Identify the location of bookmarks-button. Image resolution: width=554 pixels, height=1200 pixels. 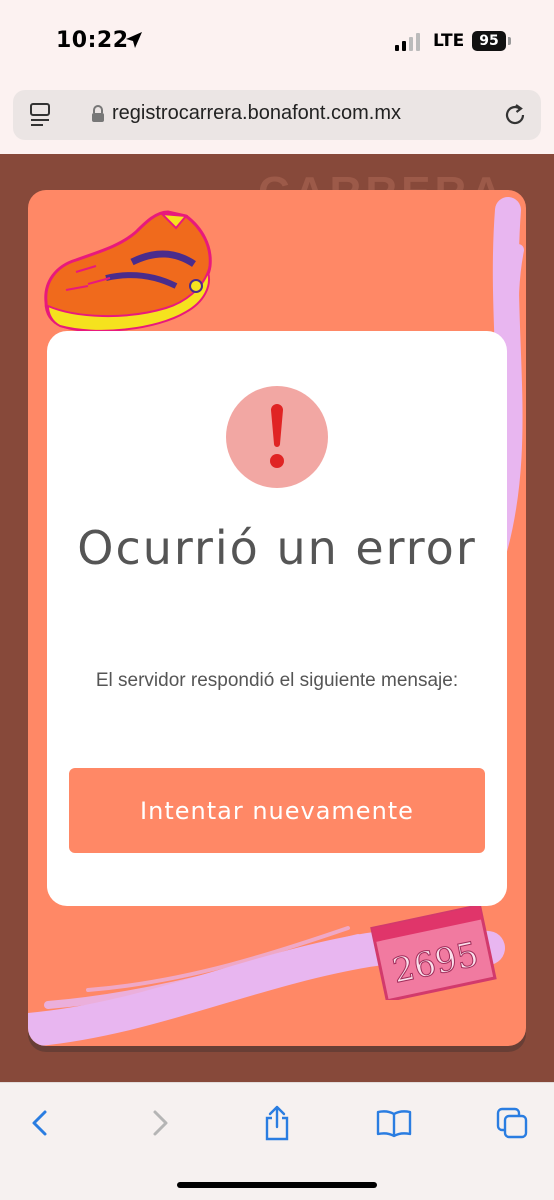
(394, 1123).